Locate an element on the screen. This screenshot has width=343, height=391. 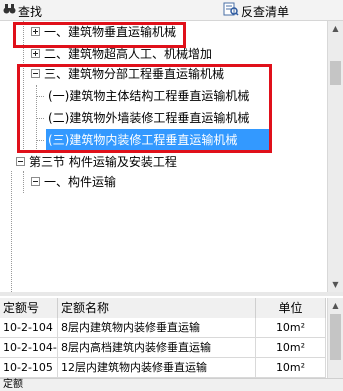
grid-scrollbar: ▲ is located at coordinates (335, 338).